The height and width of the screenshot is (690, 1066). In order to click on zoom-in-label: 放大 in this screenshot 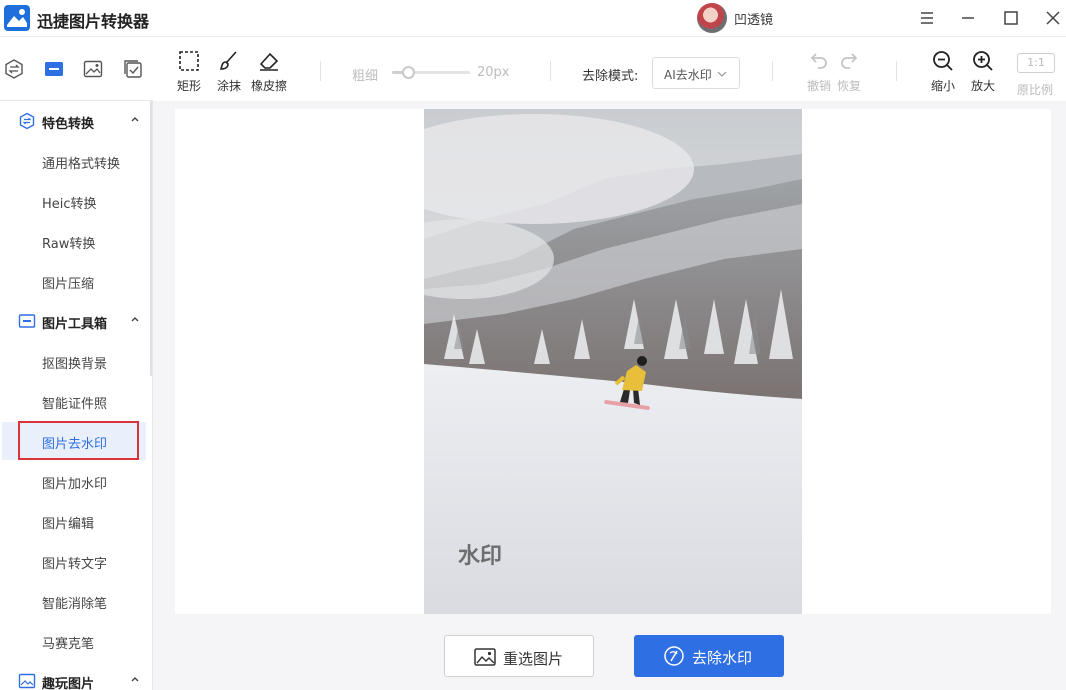, I will do `click(982, 86)`.